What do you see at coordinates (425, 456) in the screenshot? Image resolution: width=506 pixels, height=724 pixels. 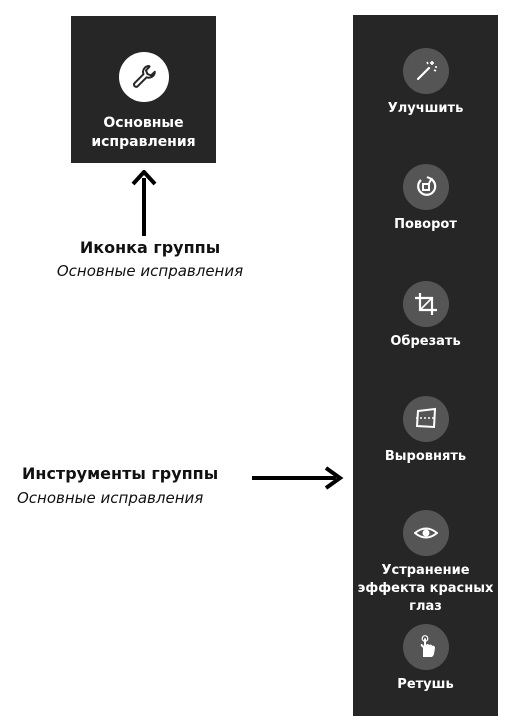 I see `tool-label: Выровнять` at bounding box center [425, 456].